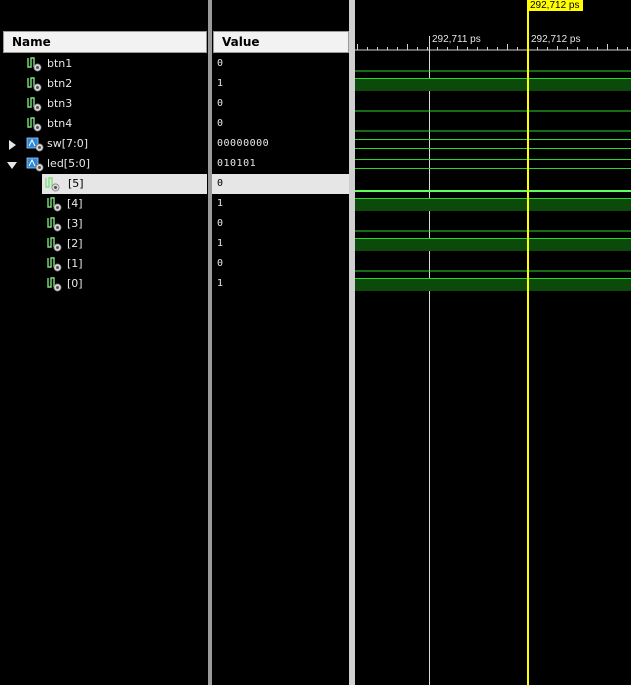  I want to click on signal-icon, so click(54, 287).